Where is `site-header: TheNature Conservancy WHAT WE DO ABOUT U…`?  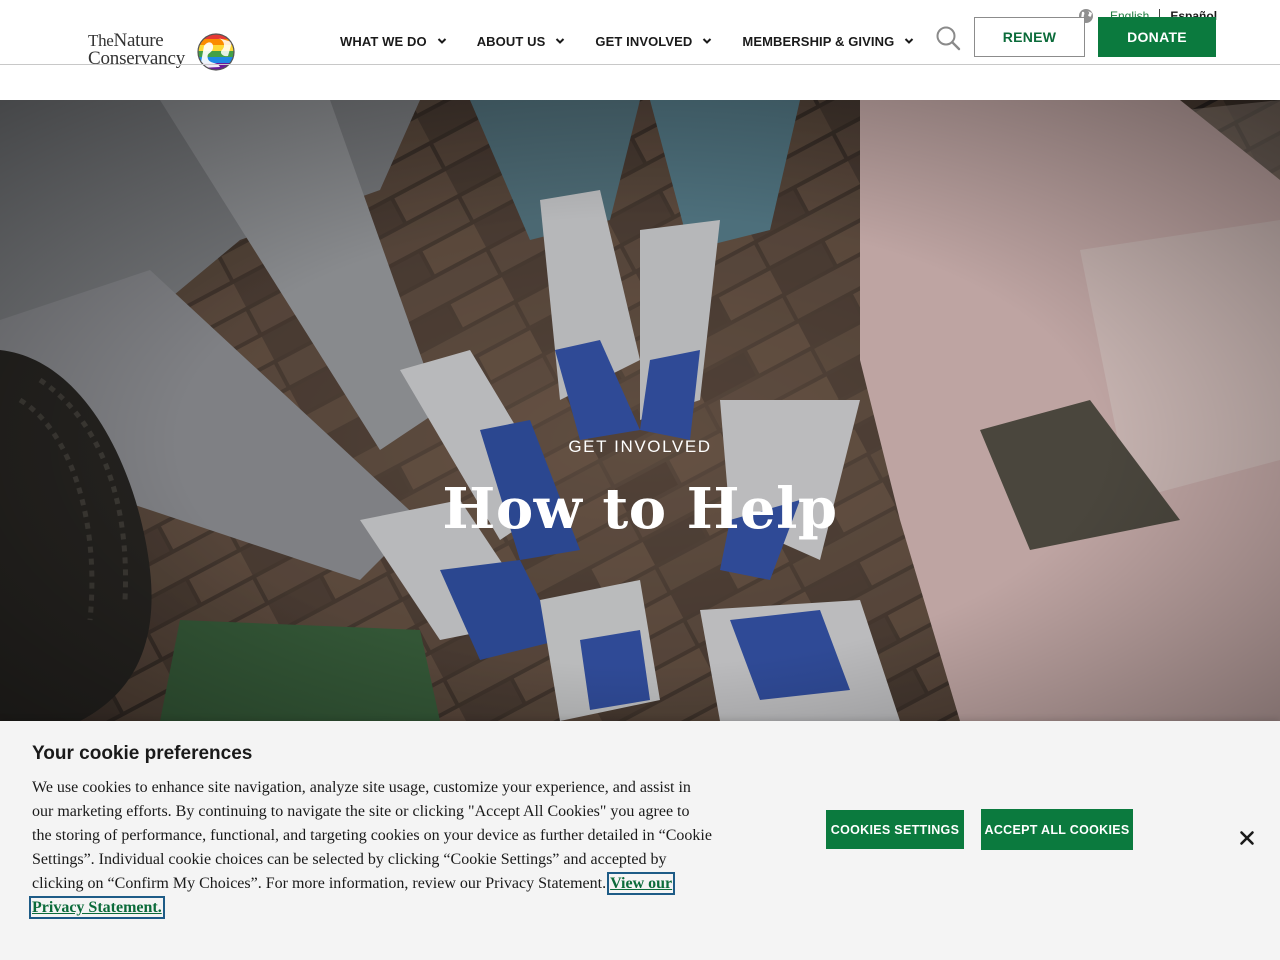
site-header: TheNature Conservancy WHAT WE DO ABOUT U… is located at coordinates (640, 50).